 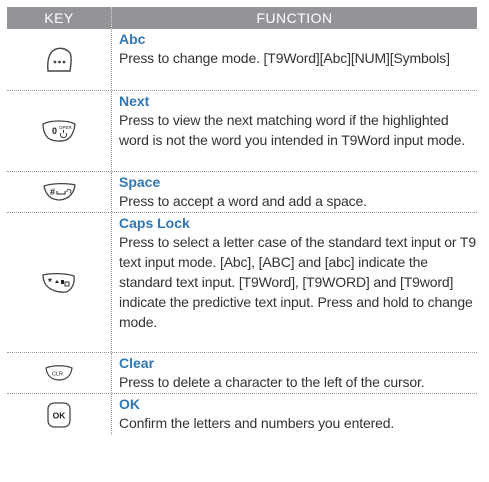 What do you see at coordinates (66, 127) in the screenshot?
I see `key-sublabel: OPER` at bounding box center [66, 127].